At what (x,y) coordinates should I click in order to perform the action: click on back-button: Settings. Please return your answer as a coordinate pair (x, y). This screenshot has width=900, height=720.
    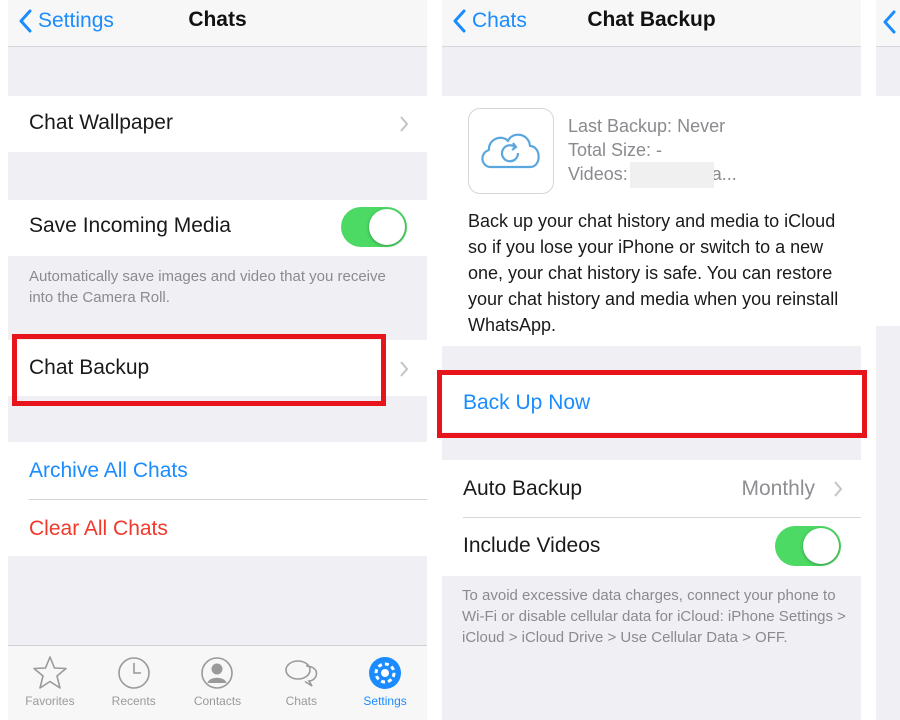
    Looking at the image, I should click on (66, 21).